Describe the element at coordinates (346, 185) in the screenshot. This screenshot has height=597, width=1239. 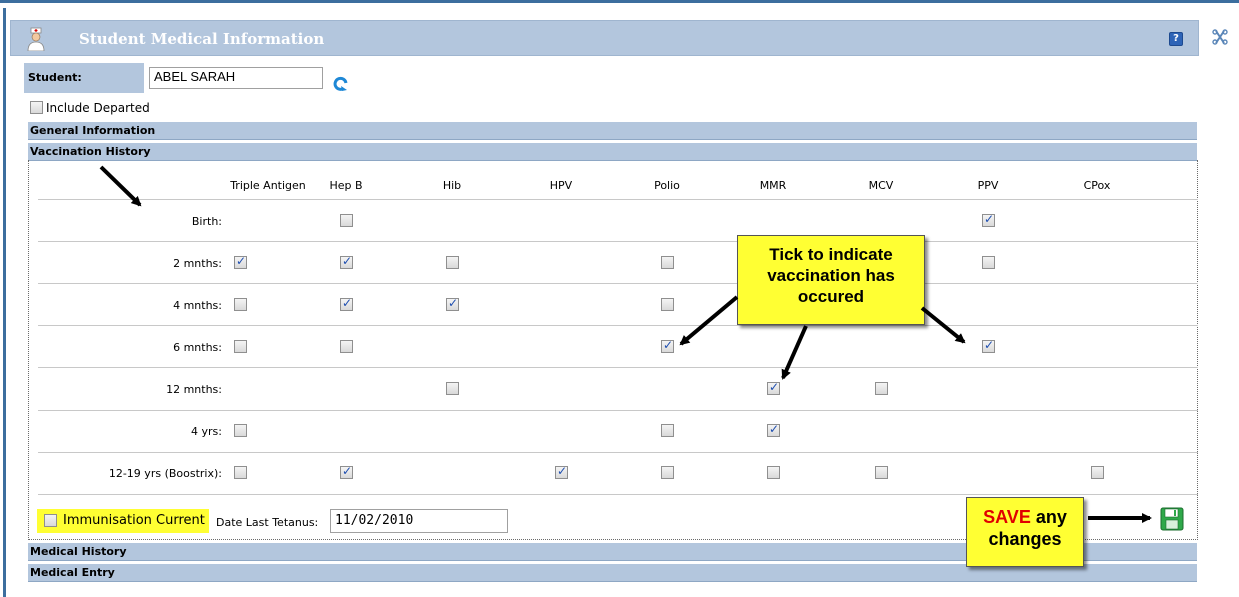
I see `column-header-hep-b: Hep B` at that location.